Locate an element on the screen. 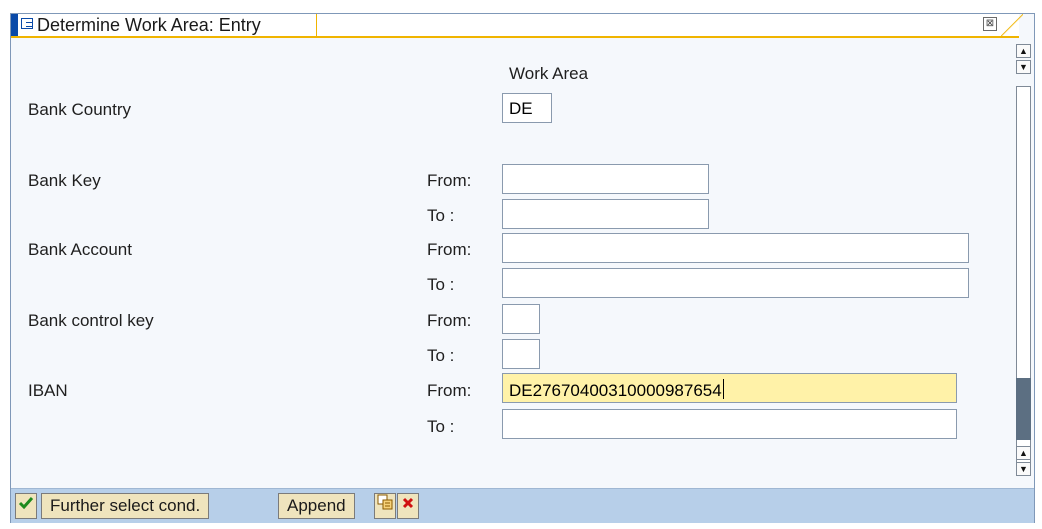 The image size is (1042, 529). bank-control-key-to-field is located at coordinates (521, 354).